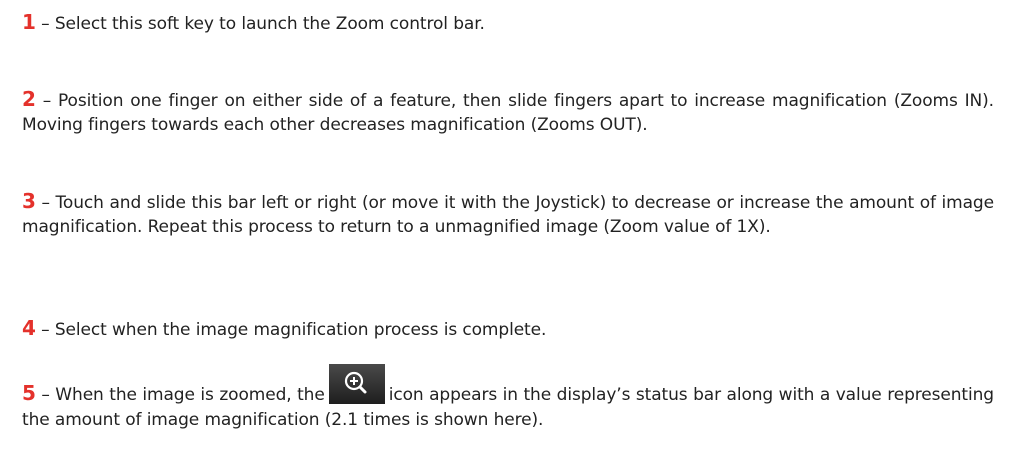 The image size is (1013, 451). I want to click on item-number: 5, so click(29, 393).